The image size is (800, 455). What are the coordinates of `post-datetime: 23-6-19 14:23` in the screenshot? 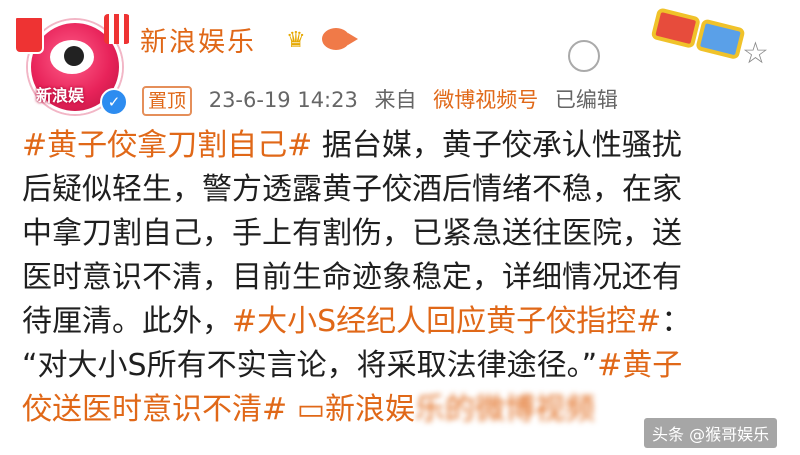 It's located at (283, 100).